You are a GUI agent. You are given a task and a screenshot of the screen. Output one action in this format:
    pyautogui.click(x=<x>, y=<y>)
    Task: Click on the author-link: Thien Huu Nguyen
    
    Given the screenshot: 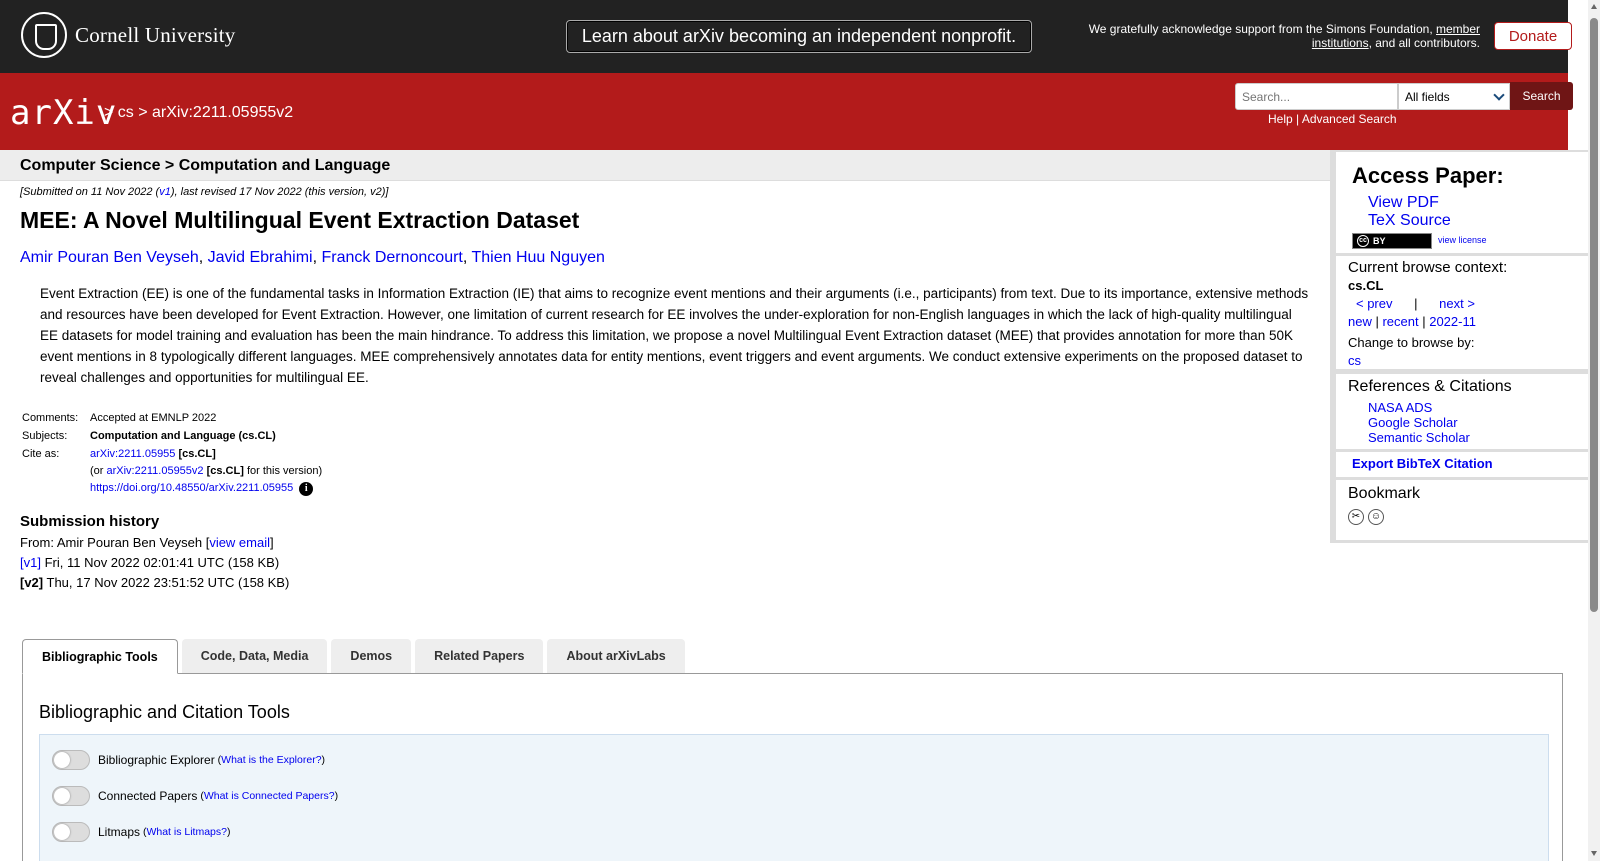 What is the action you would take?
    pyautogui.click(x=537, y=257)
    